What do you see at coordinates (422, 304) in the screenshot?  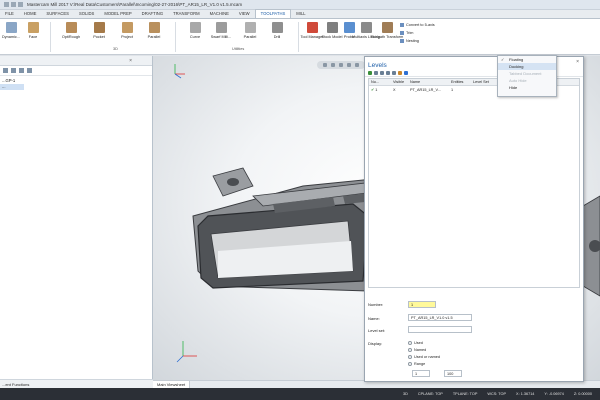 I see `number-field: 1` at bounding box center [422, 304].